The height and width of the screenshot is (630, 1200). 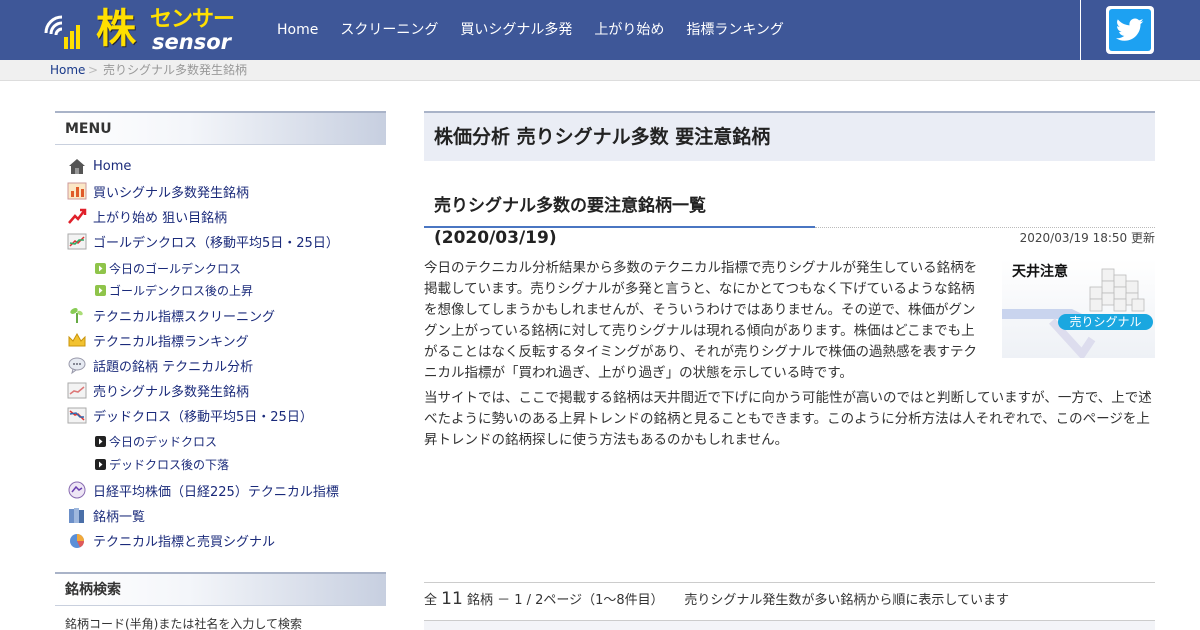 I want to click on sidebar-item-rising: 上がり始め 狙い目銘柄, so click(x=147, y=216).